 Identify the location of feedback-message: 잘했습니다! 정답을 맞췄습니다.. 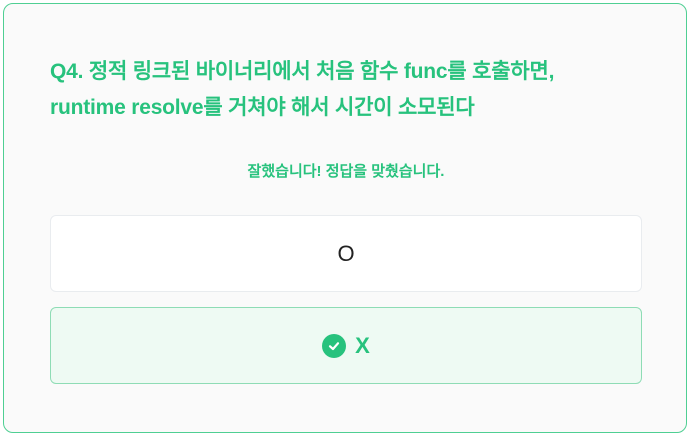
(346, 171).